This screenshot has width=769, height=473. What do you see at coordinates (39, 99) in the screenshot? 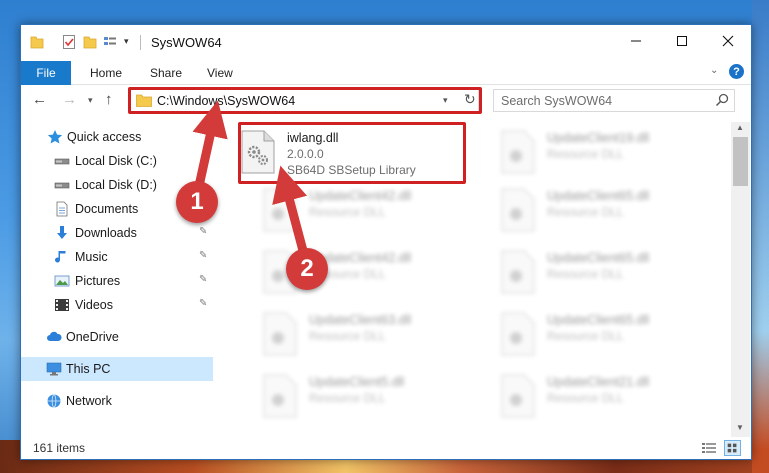
I see `back-arrow-icon: ←` at bounding box center [39, 99].